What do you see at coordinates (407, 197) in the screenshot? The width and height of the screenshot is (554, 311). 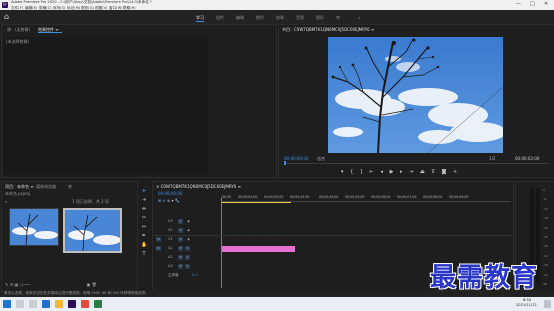 I see `ruler-label-7: 00;00;07;00` at bounding box center [407, 197].